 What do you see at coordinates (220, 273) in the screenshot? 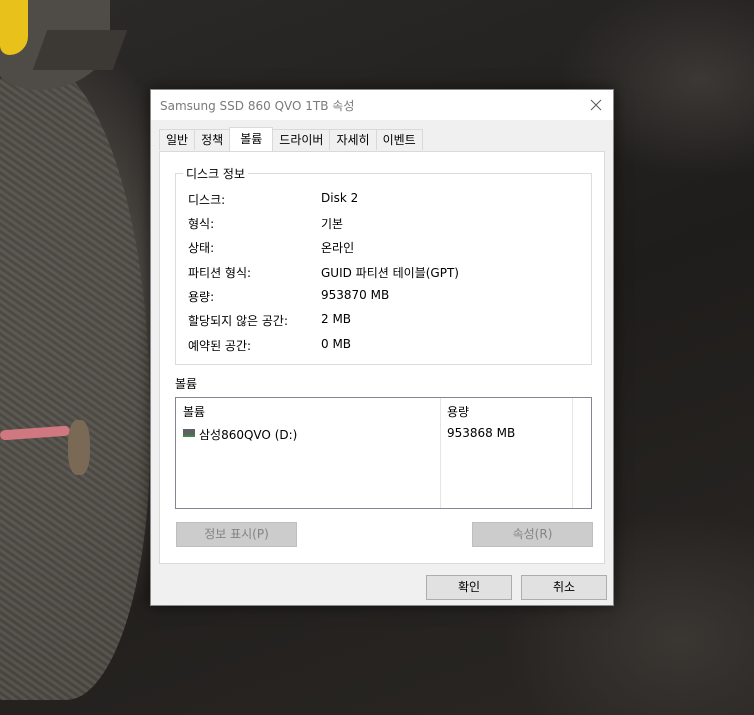
I see `partition-style-label: 파티션 형식:` at bounding box center [220, 273].